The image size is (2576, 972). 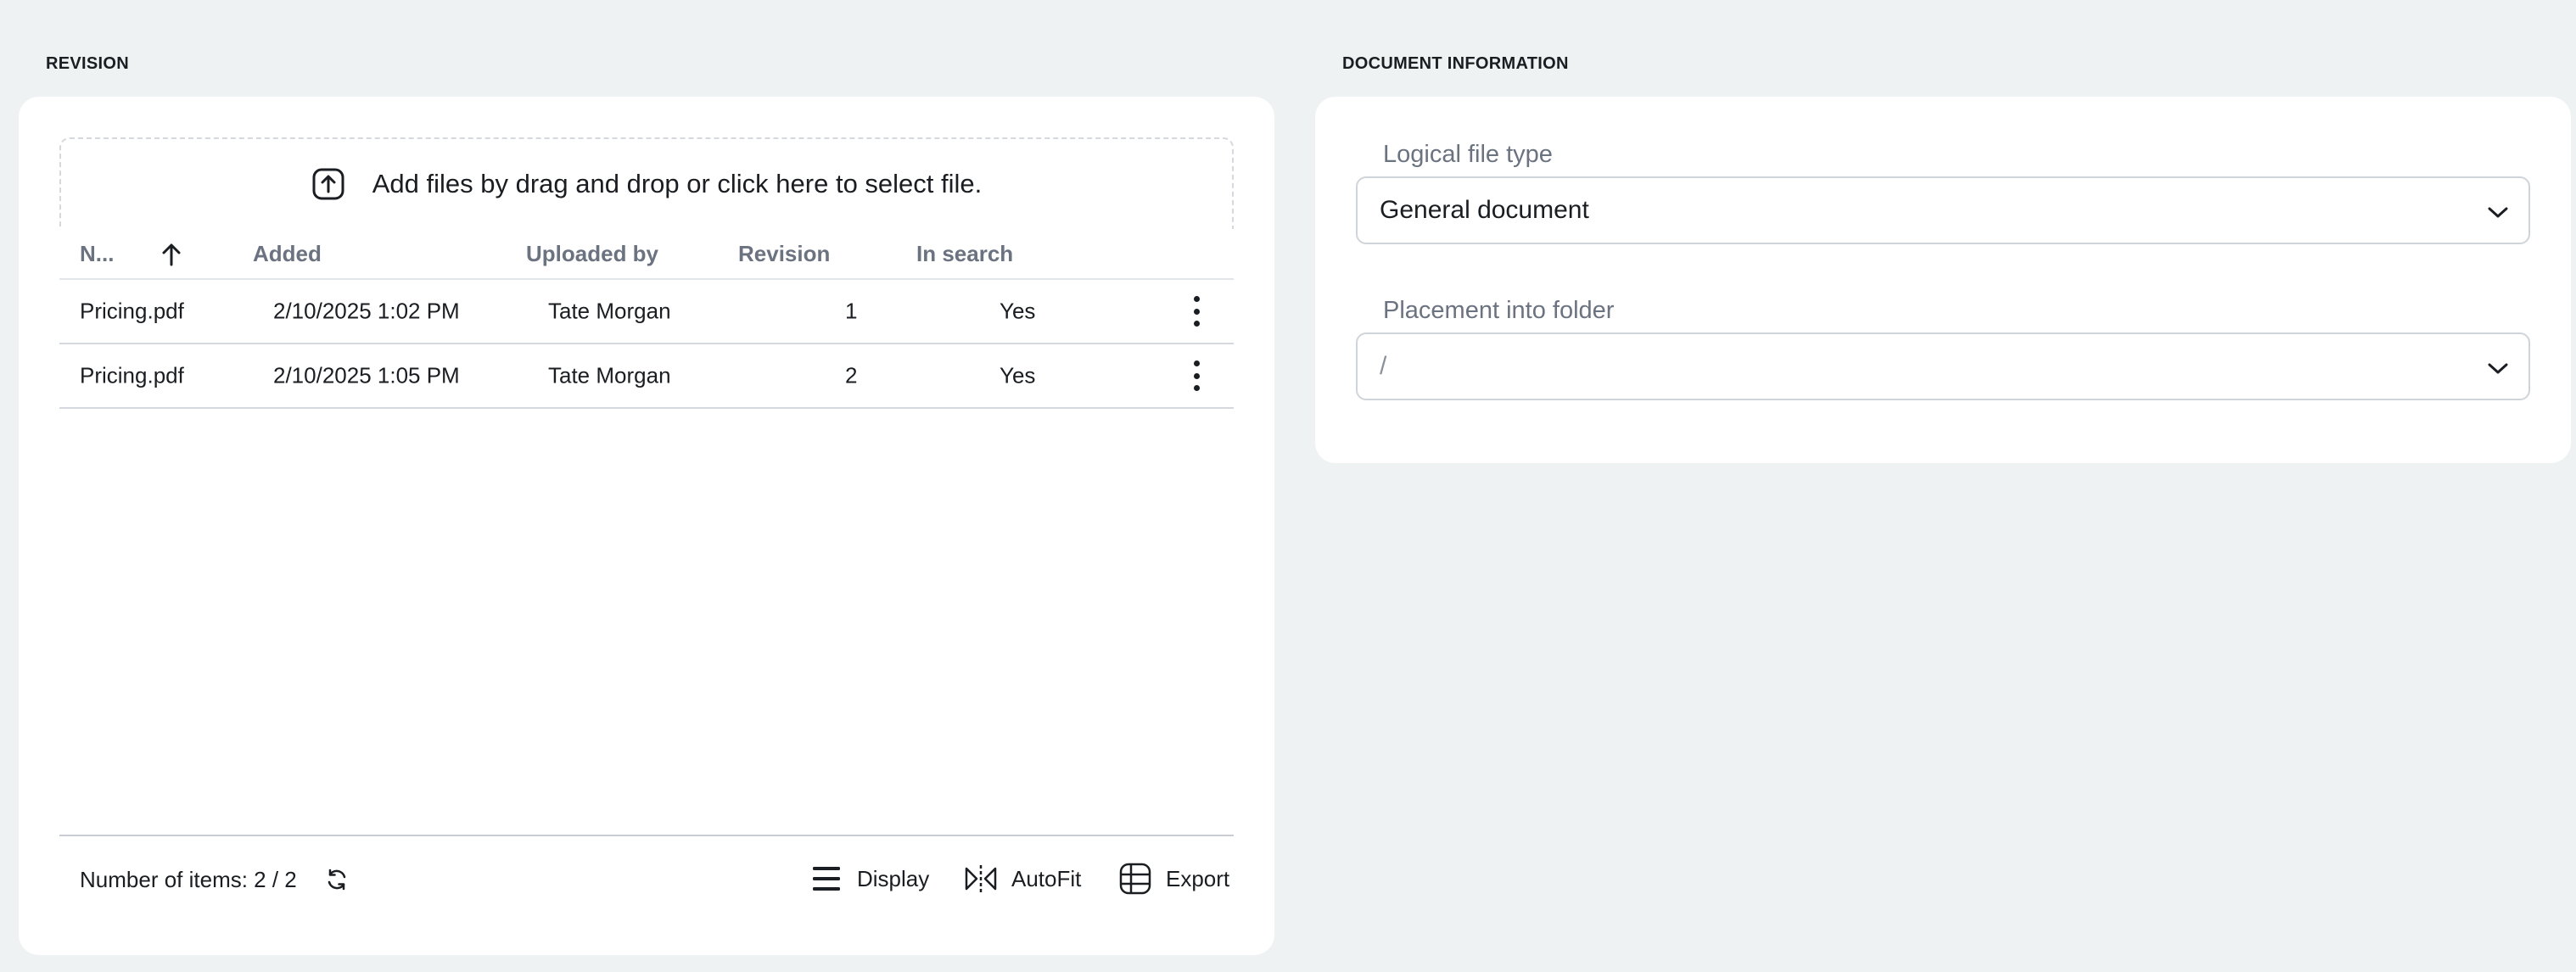 I want to click on upload-icon, so click(x=328, y=184).